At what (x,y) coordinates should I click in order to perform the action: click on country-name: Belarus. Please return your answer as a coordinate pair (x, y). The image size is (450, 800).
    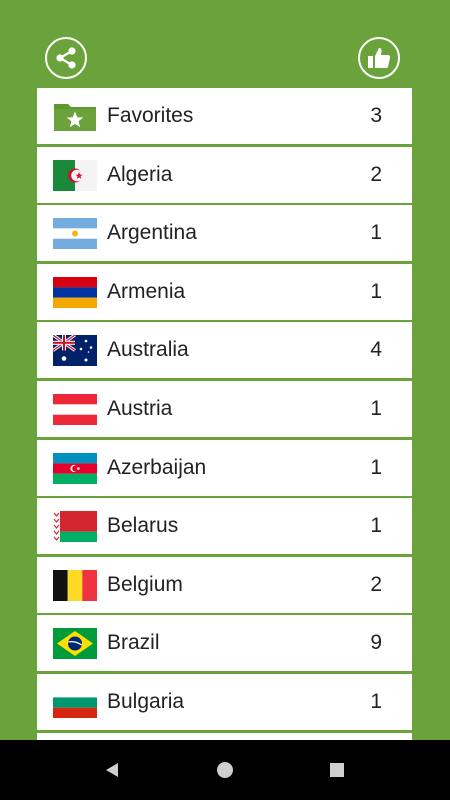
    Looking at the image, I should click on (143, 526).